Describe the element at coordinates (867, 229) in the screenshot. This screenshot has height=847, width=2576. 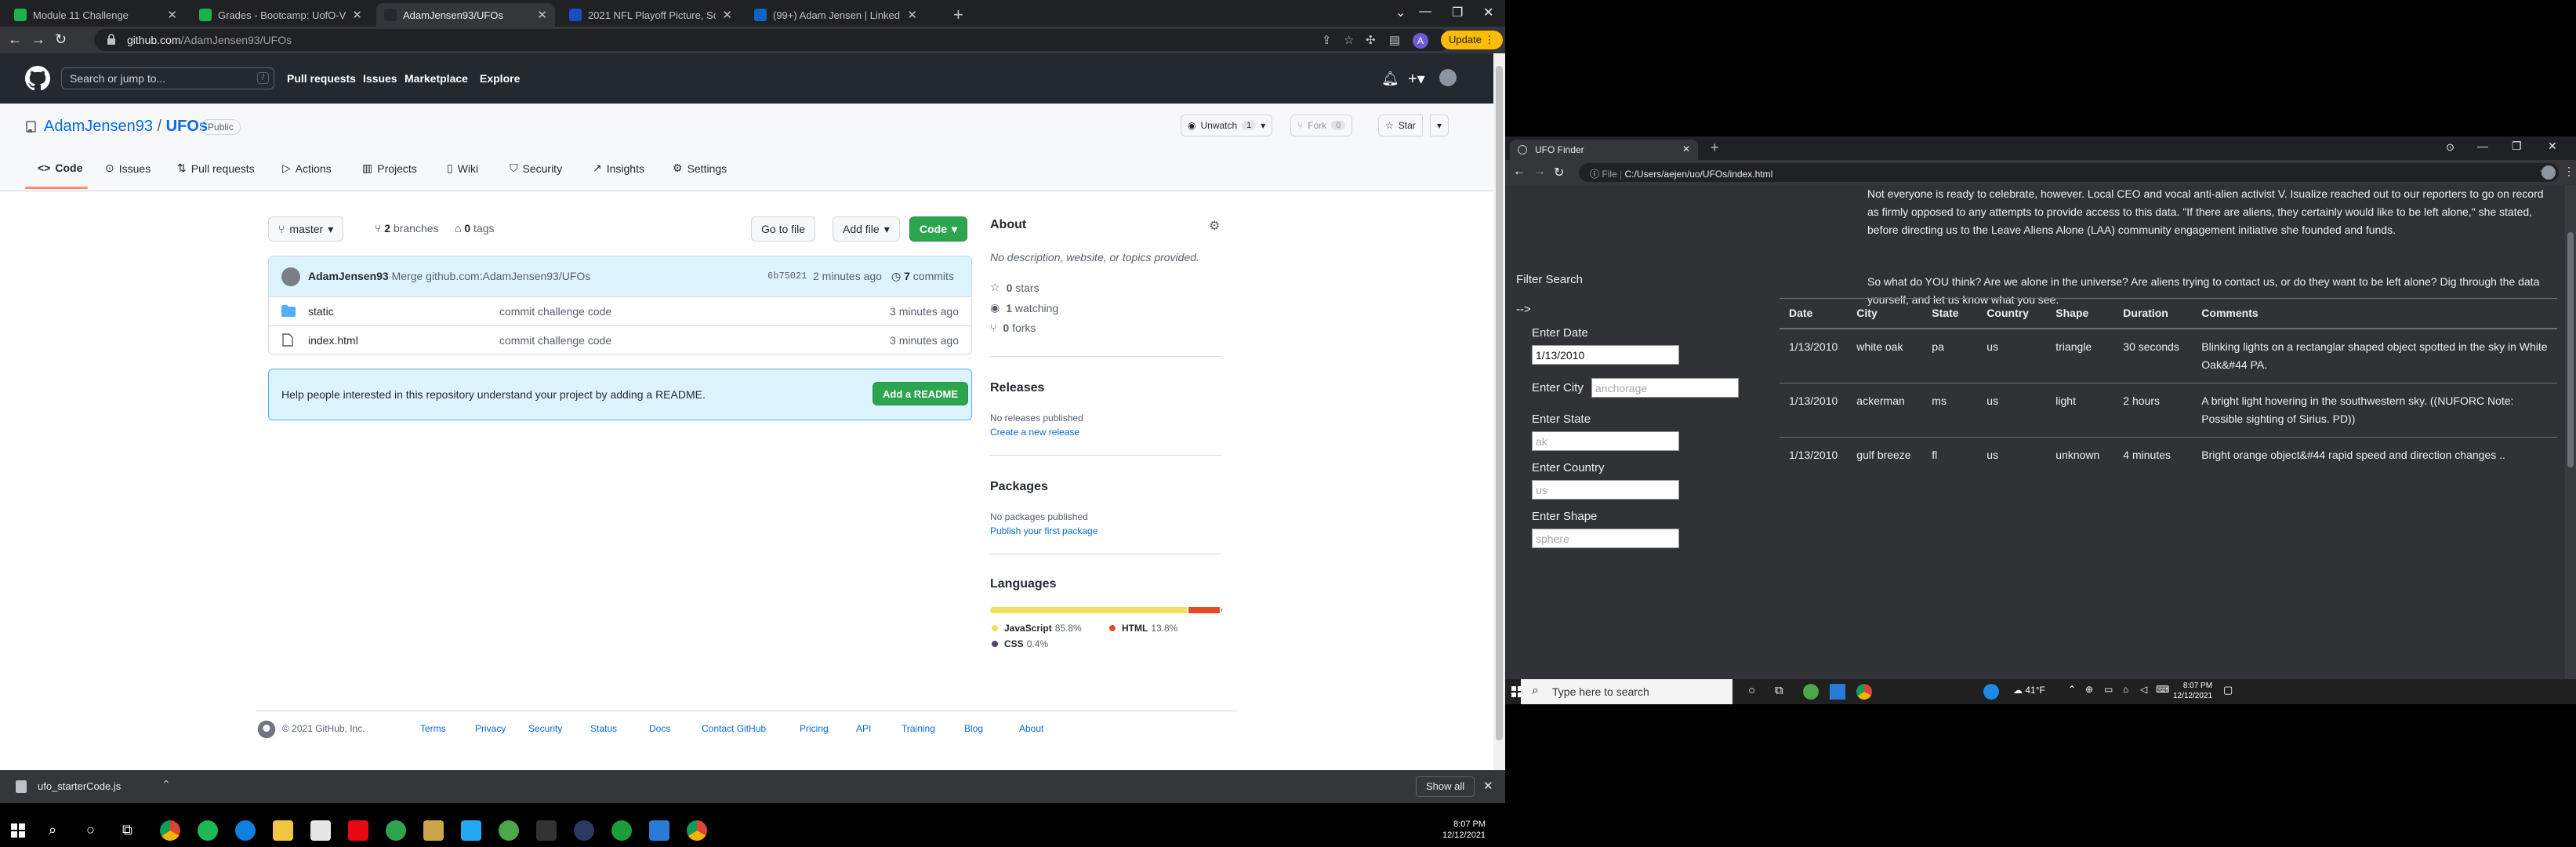
I see `add-file-button: Add file ▾` at that location.